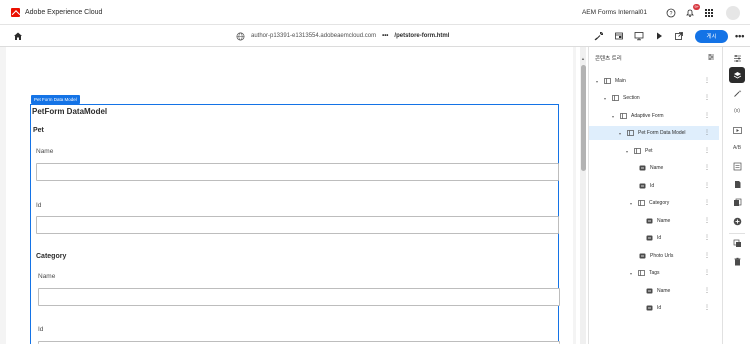 This screenshot has height=344, width=750. Describe the element at coordinates (649, 151) in the screenshot. I see `tree-item-label: Pet` at that location.